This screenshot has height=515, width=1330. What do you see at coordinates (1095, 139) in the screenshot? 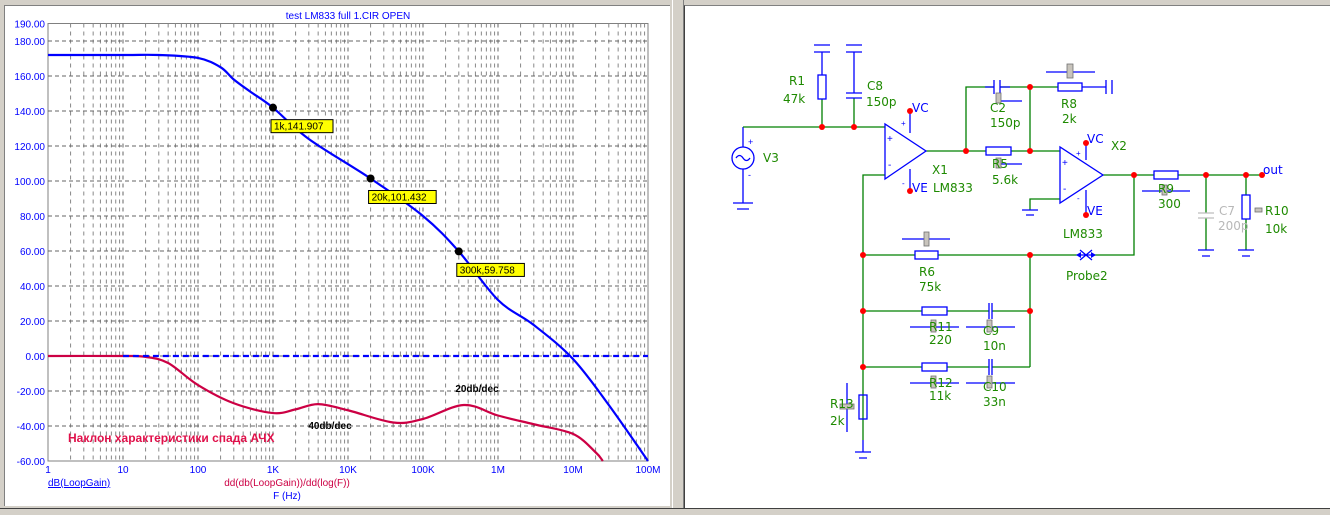
I see `x2-vc: VC` at bounding box center [1095, 139].